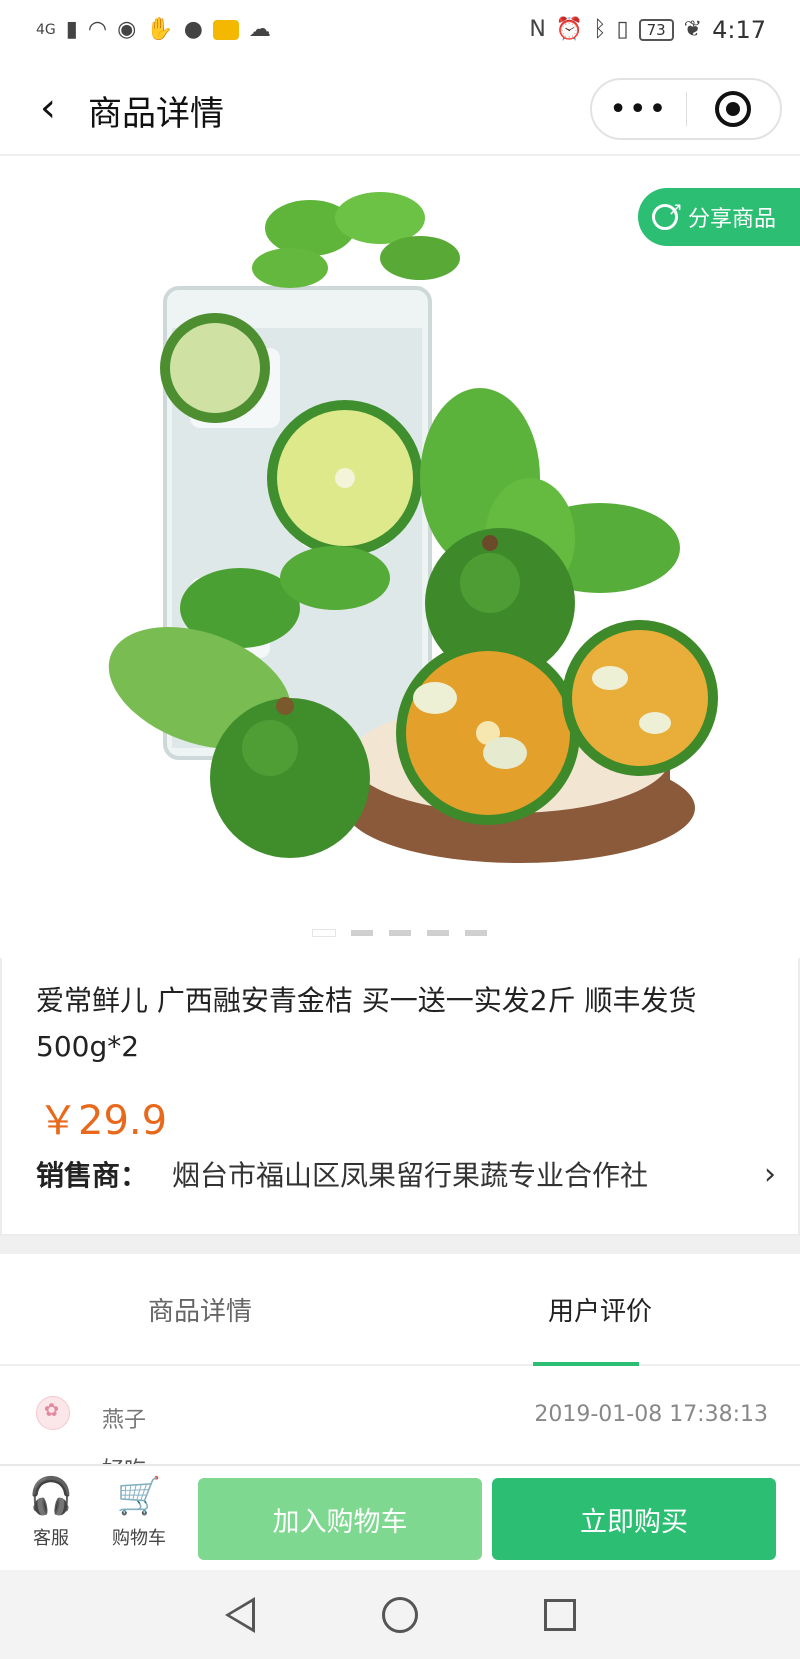  Describe the element at coordinates (53, 1413) in the screenshot. I see `avatar` at that location.